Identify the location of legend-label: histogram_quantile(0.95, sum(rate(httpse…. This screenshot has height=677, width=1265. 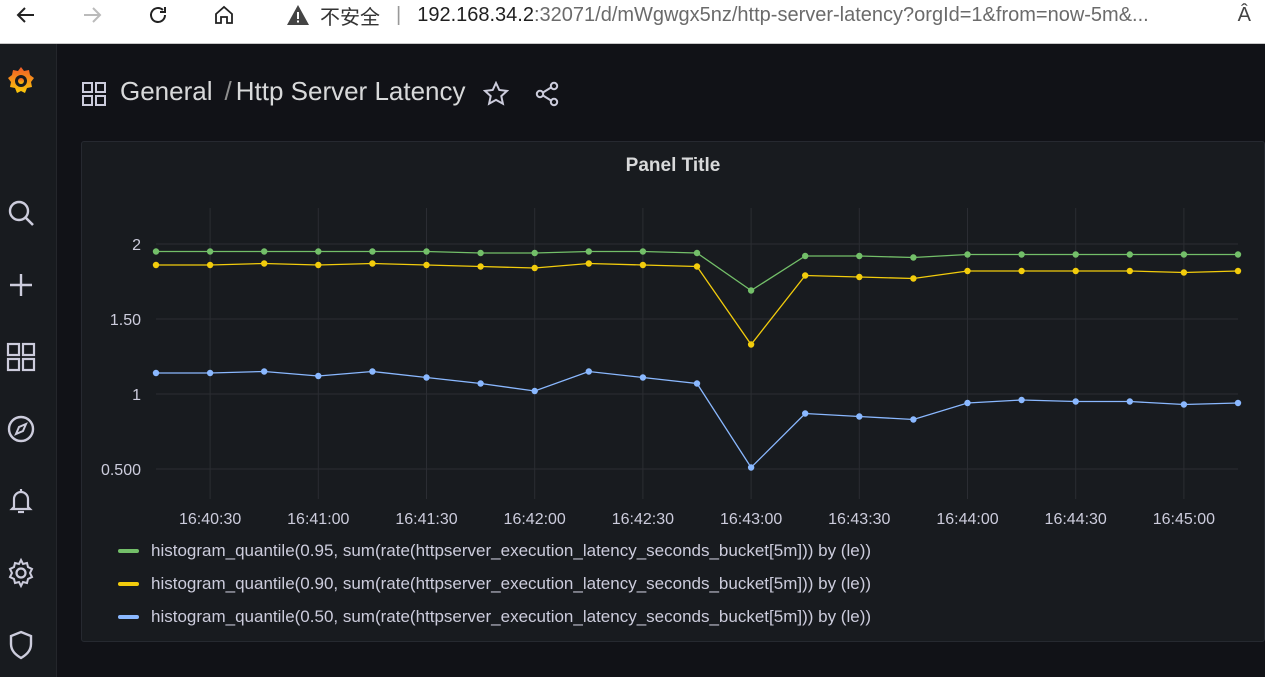
(511, 550).